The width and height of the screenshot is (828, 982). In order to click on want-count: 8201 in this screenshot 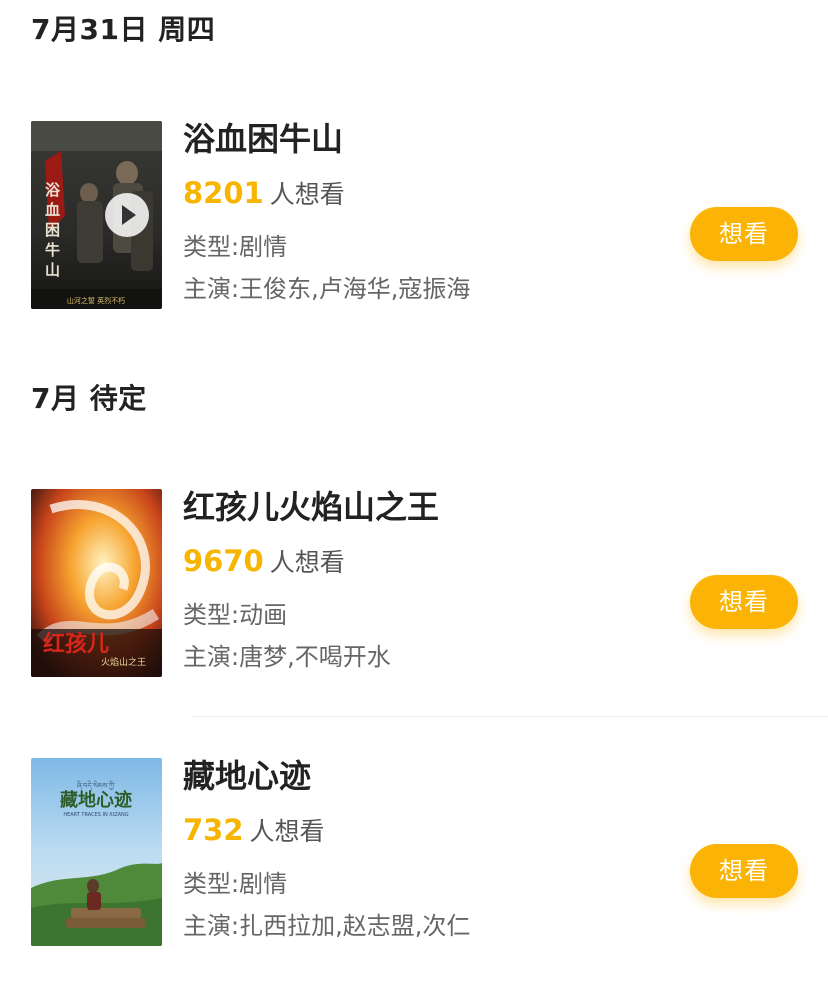, I will do `click(223, 193)`.